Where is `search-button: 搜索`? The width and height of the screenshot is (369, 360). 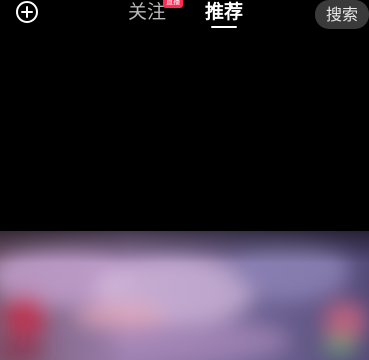
search-button: 搜索 is located at coordinates (342, 14).